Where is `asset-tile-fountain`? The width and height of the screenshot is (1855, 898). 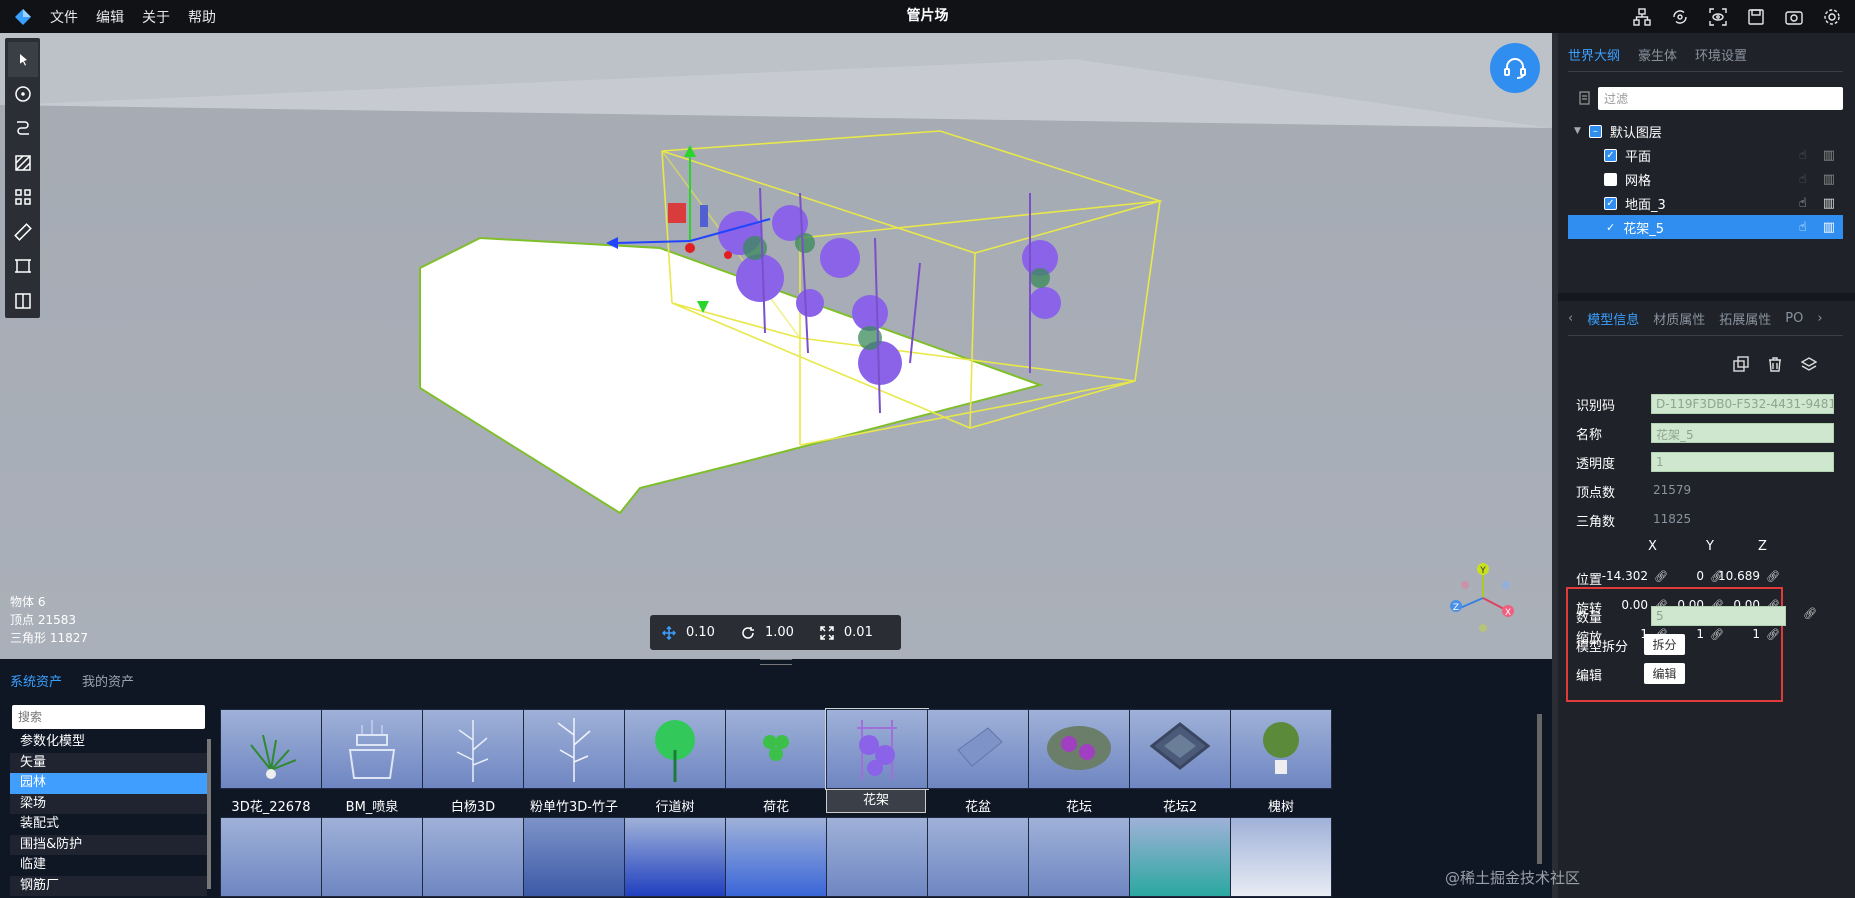
asset-tile-fountain is located at coordinates (372, 749).